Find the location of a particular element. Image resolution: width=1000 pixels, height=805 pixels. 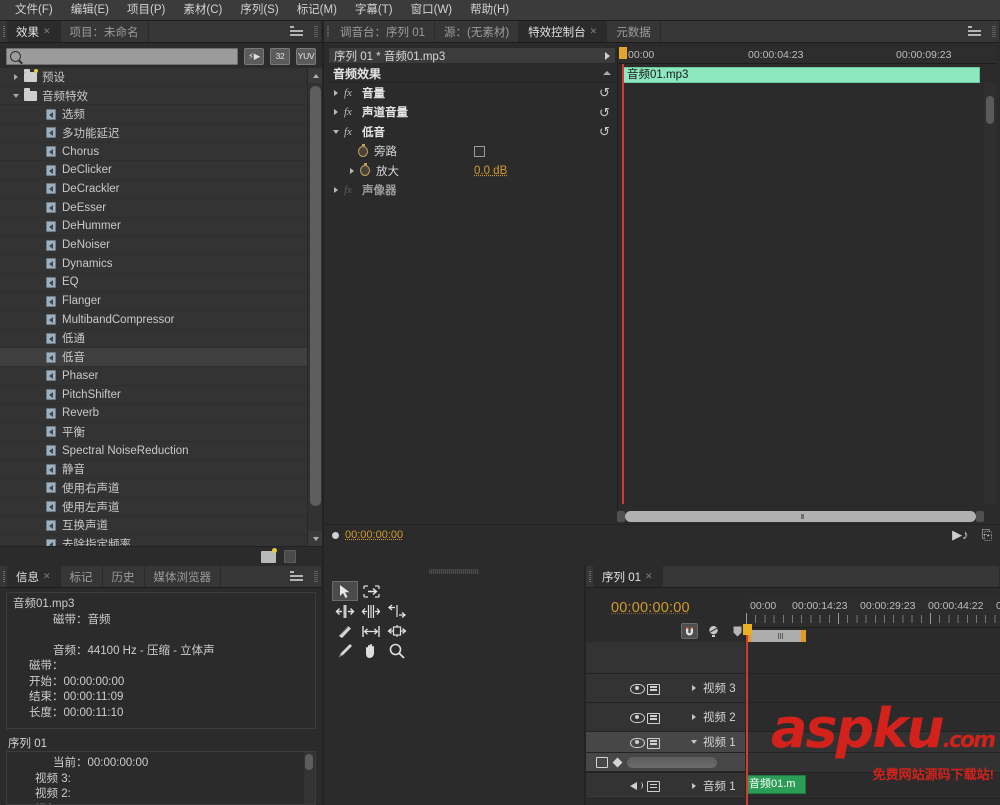

status-timecode: 00:00:00:00 is located at coordinates (374, 535).